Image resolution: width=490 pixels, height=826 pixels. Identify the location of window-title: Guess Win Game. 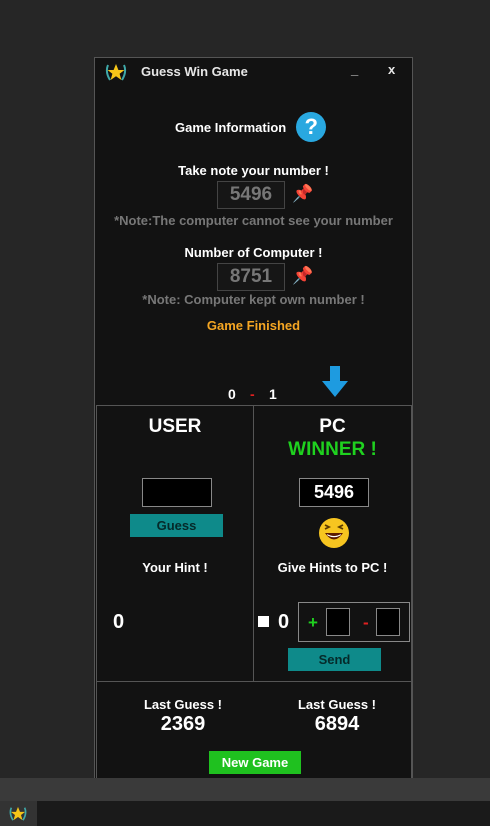
(194, 71).